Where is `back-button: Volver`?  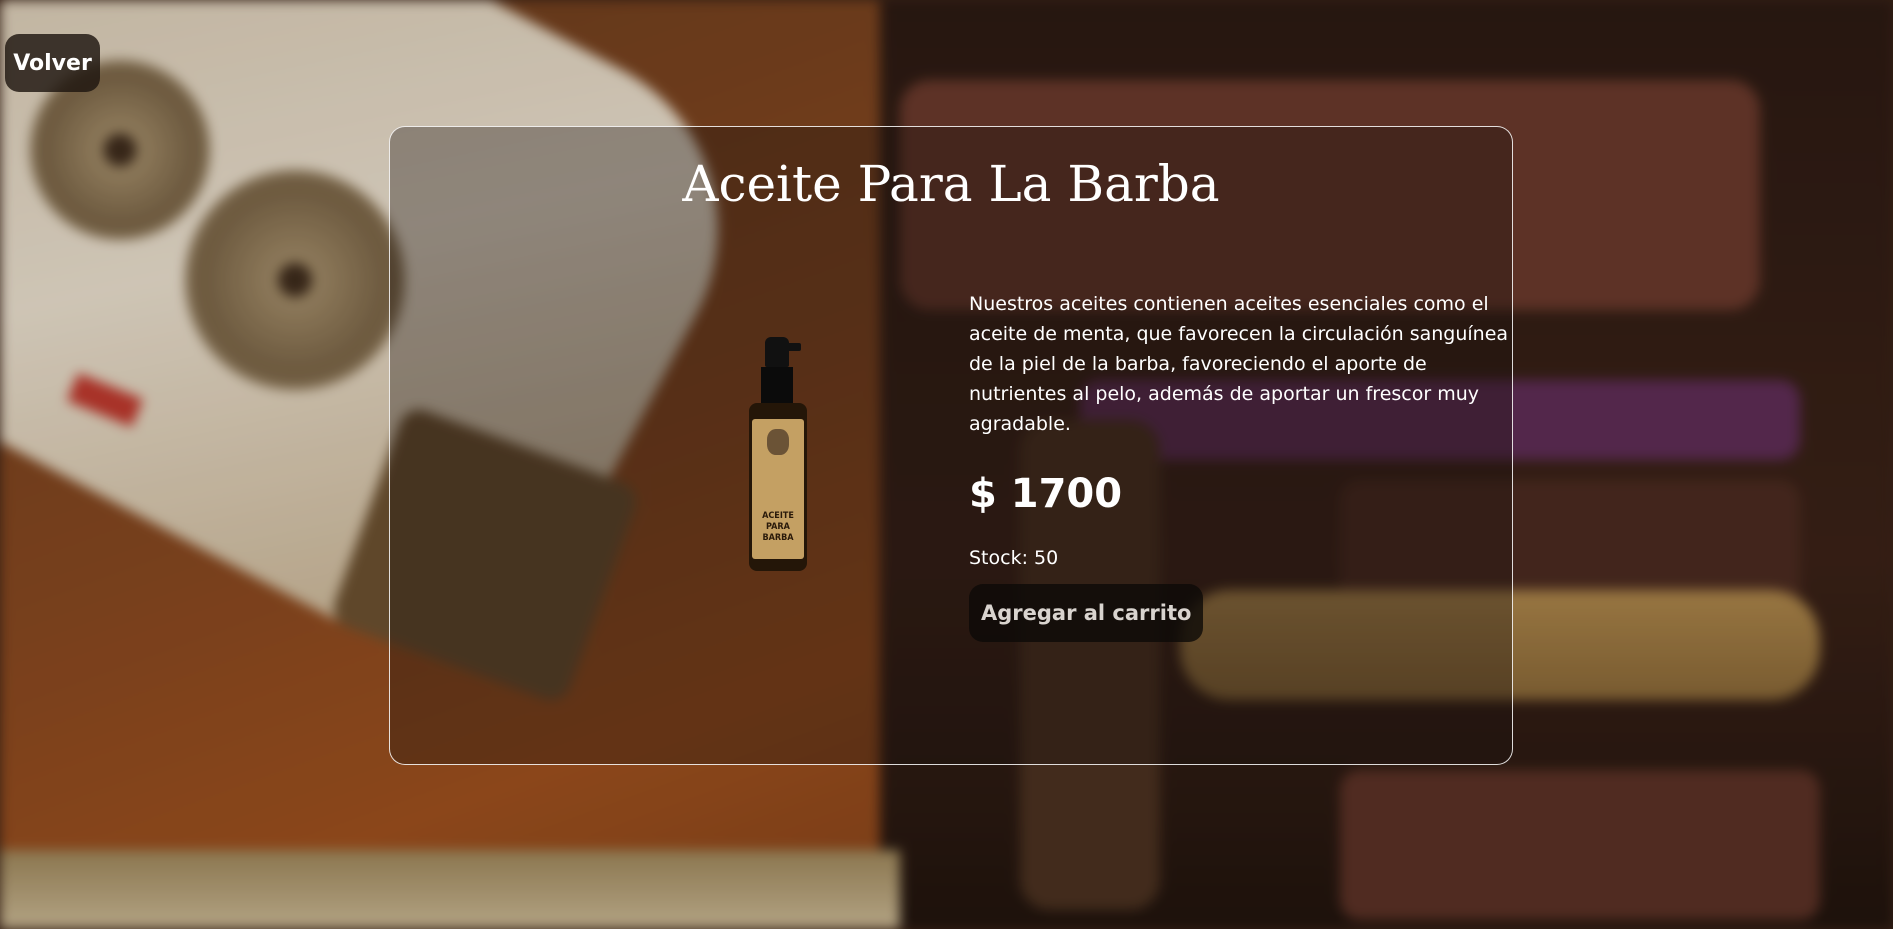 back-button: Volver is located at coordinates (52, 63).